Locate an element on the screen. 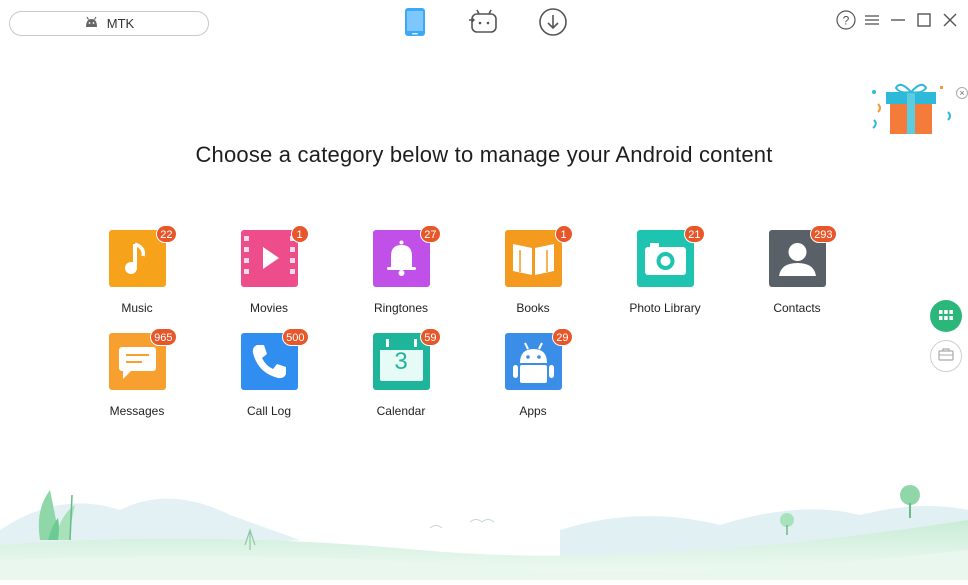  category-label: Contacts is located at coordinates (797, 308).